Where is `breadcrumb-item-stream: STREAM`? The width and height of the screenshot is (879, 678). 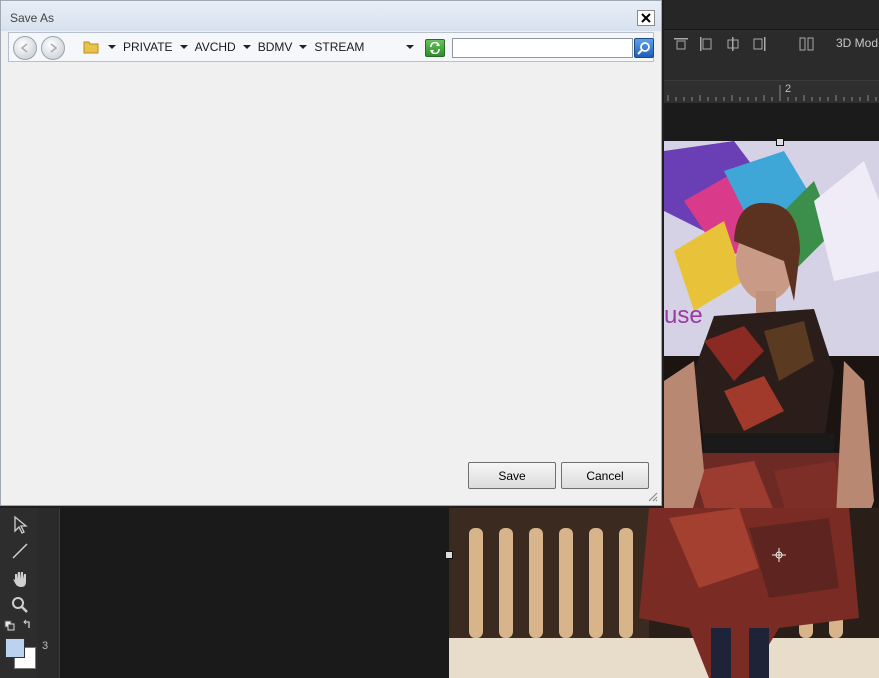
breadcrumb-item-stream: STREAM is located at coordinates (342, 47).